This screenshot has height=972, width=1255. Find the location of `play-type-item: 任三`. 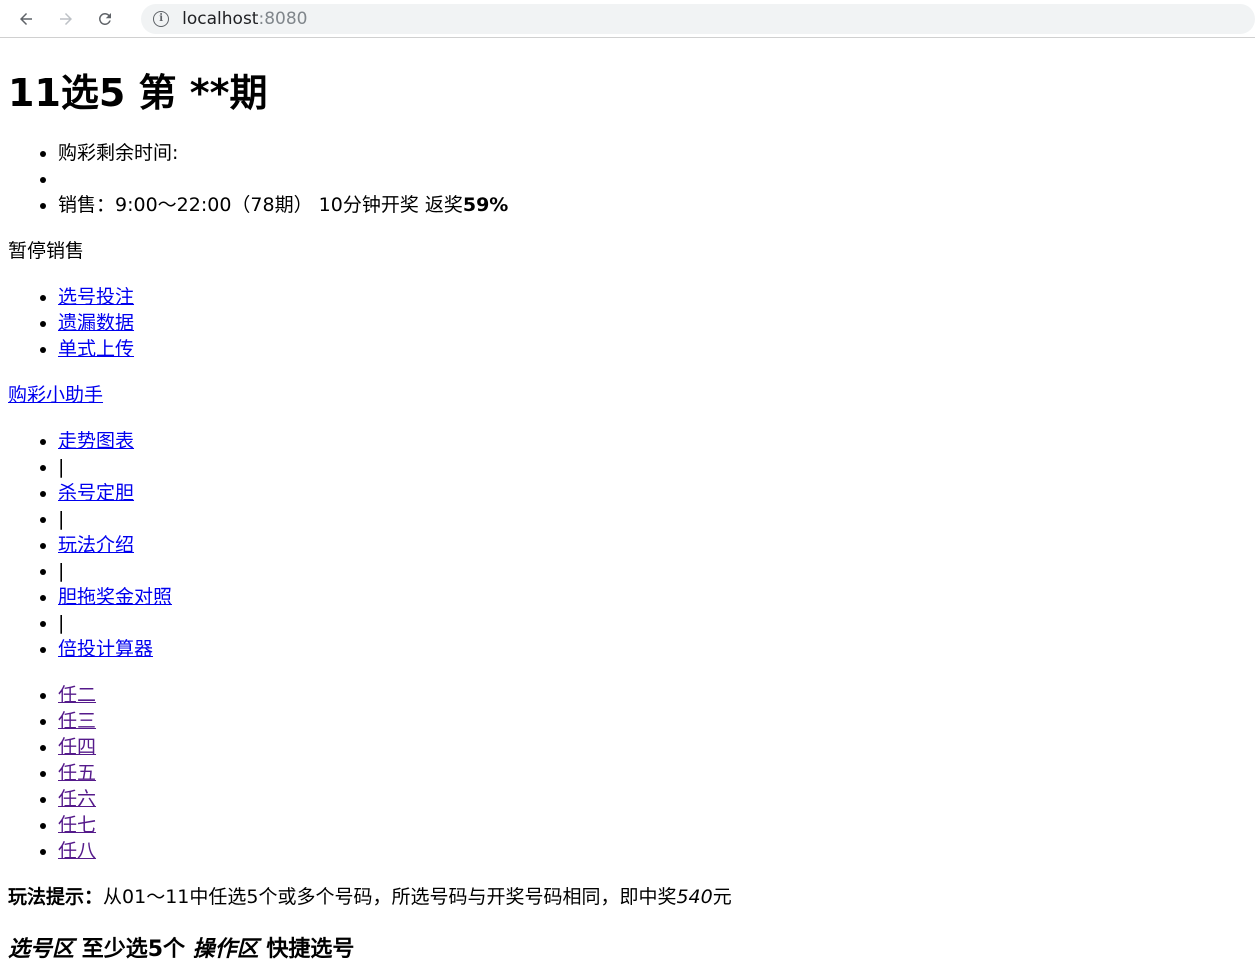

play-type-item: 任三 is located at coordinates (652, 721).